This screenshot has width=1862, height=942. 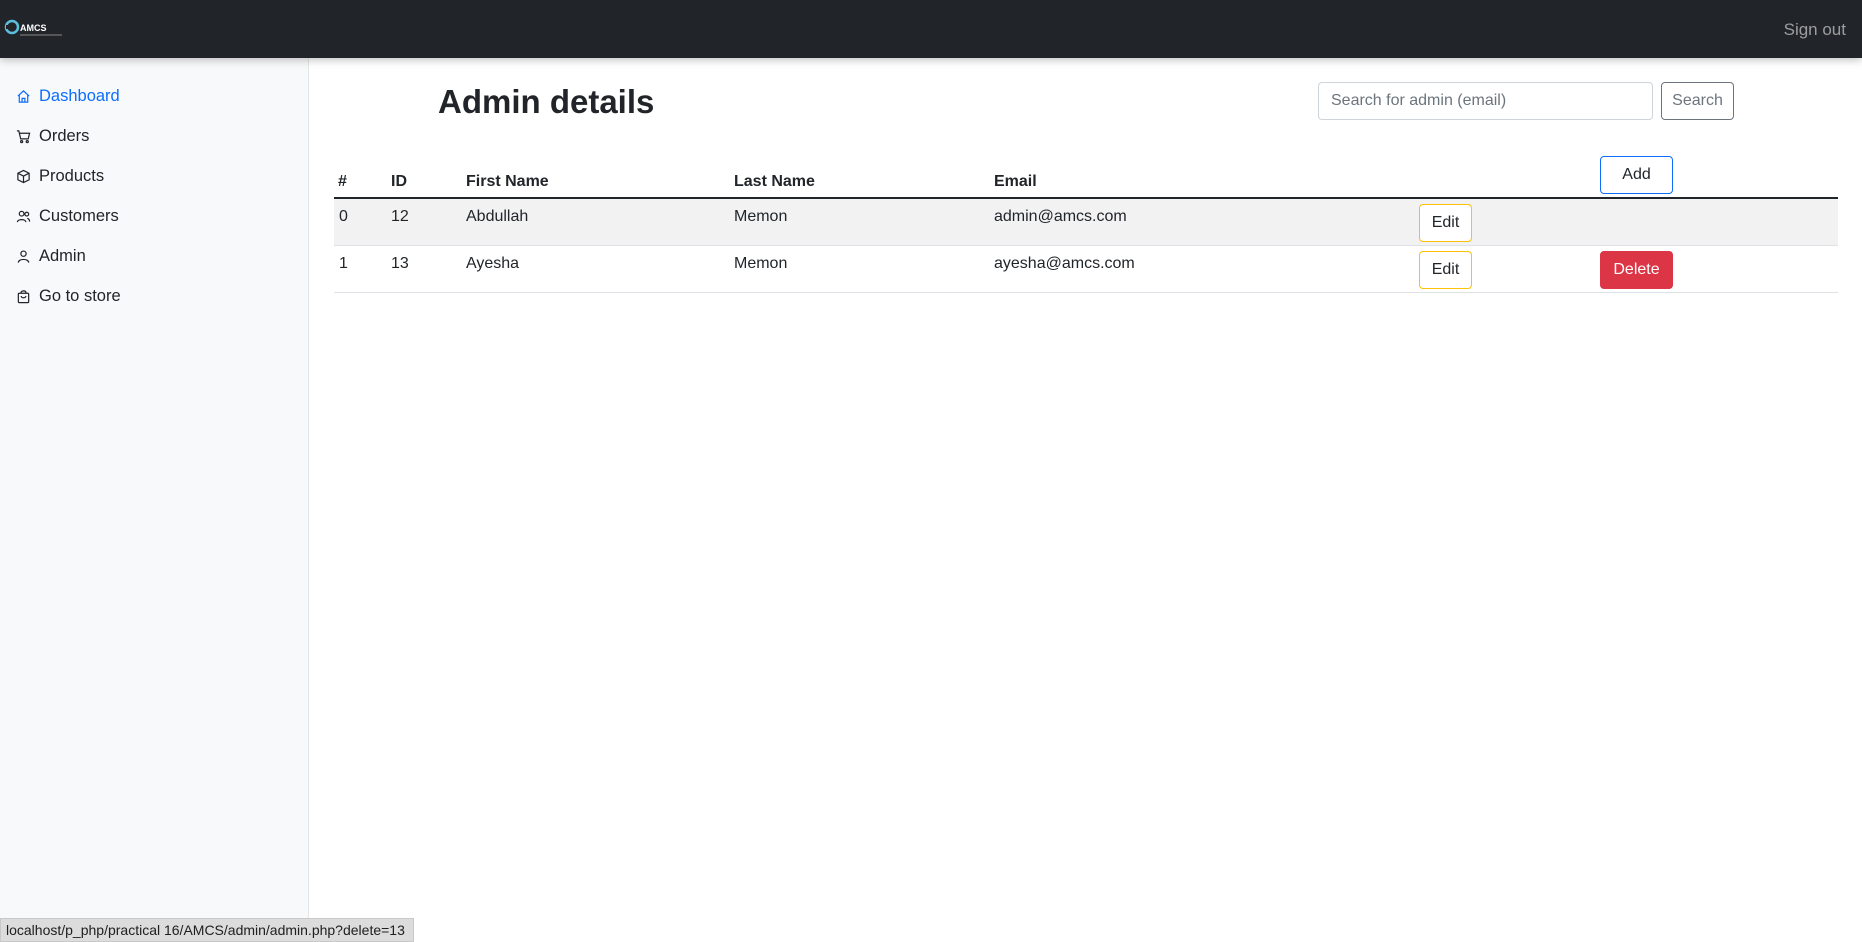 What do you see at coordinates (507, 181) in the screenshot?
I see `column-header-first-name: First Name` at bounding box center [507, 181].